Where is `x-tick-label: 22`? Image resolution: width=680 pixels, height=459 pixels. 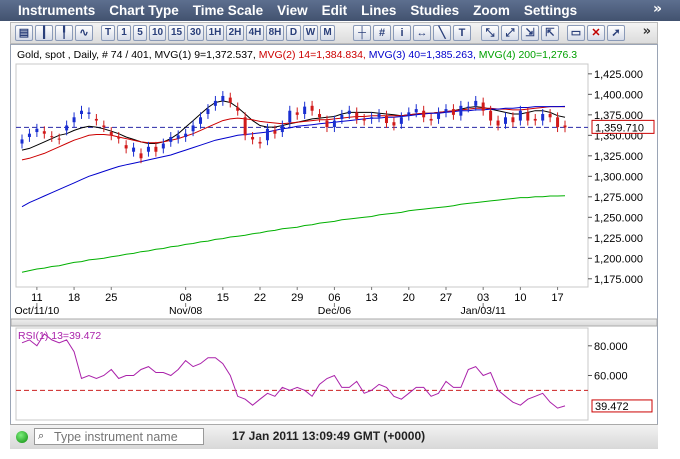 x-tick-label: 22 is located at coordinates (260, 298).